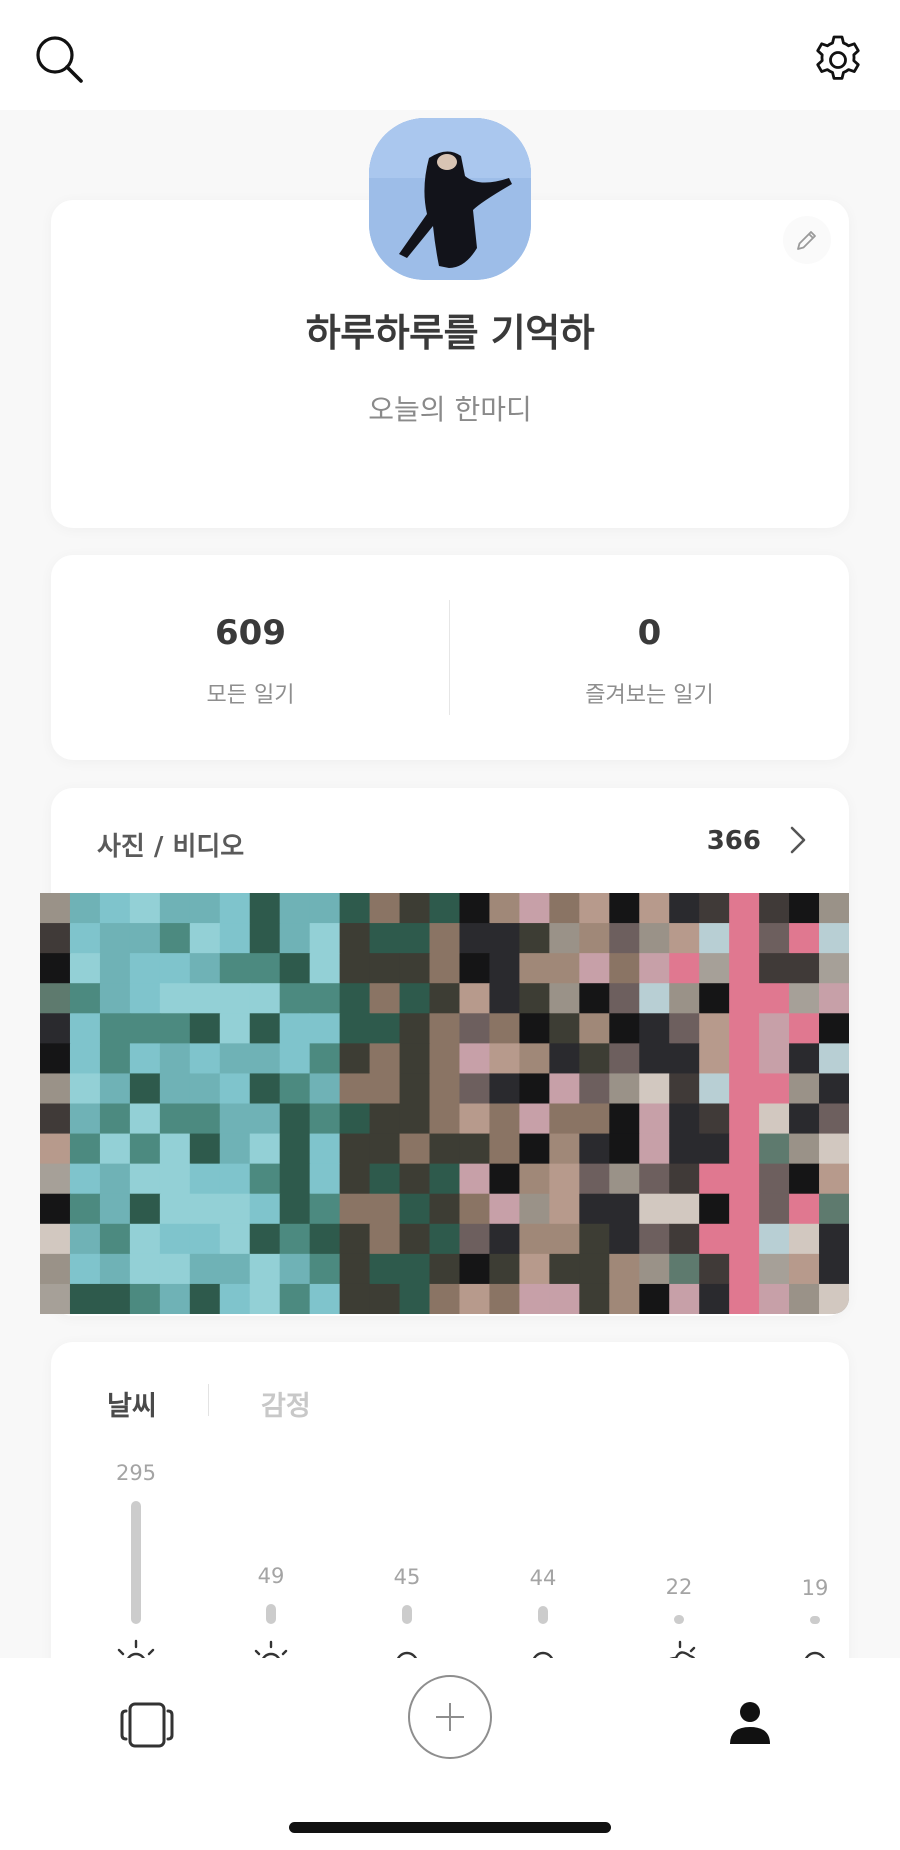 Image resolution: width=900 pixels, height=1850 pixels. I want to click on all-diaries-stat: 609 모든 일기, so click(250, 657).